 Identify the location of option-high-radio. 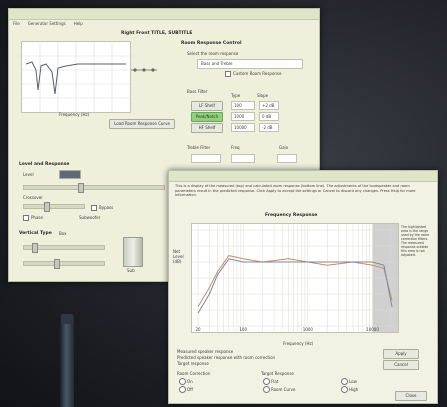
(344, 389).